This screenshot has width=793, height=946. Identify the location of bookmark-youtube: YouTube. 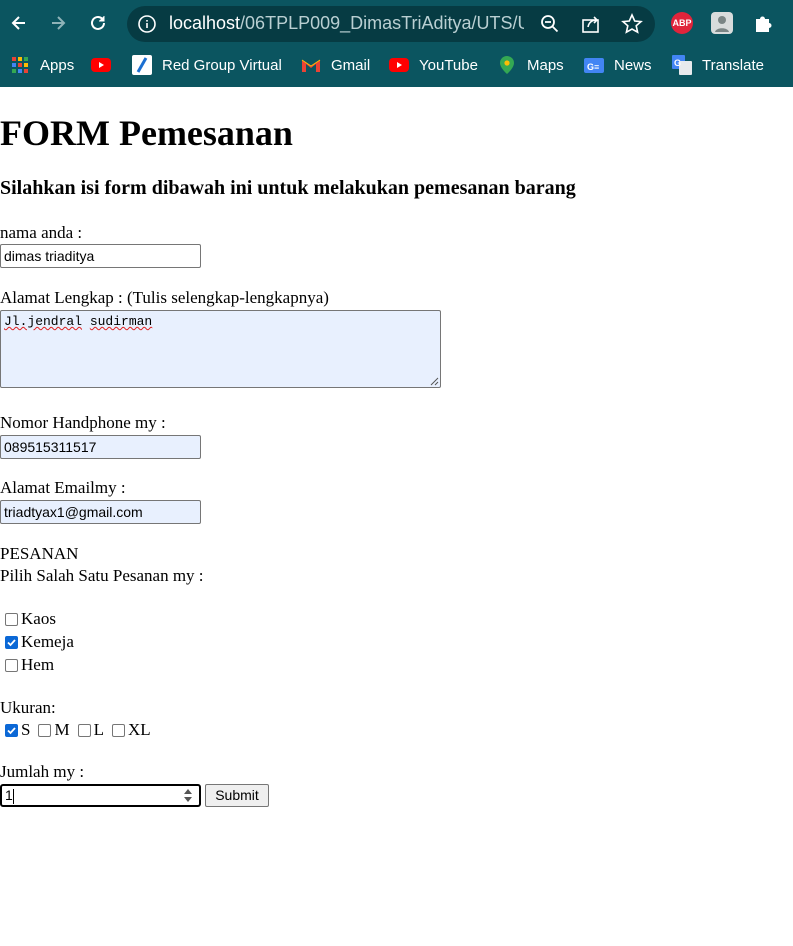
(433, 65).